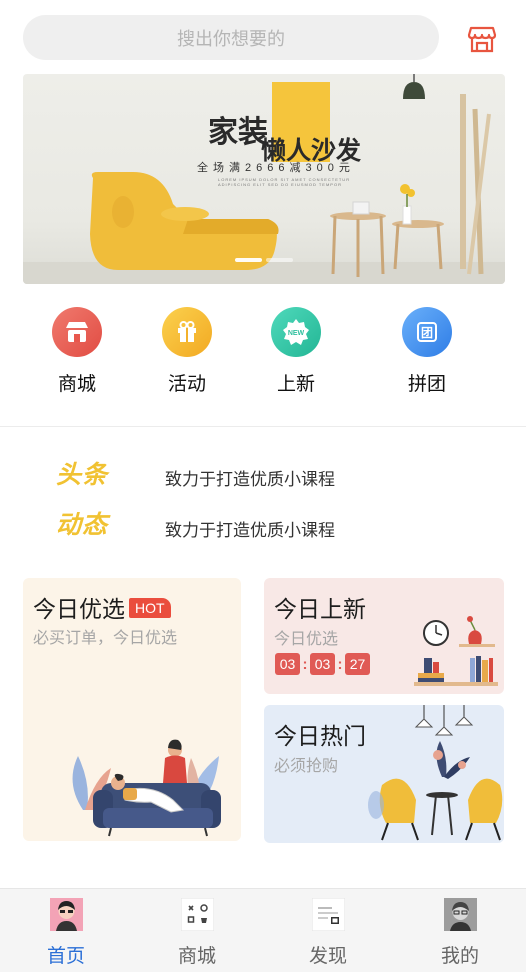  I want to click on today-pick-card: 今日优选 HOT 必买订单，今日优选, so click(132, 709).